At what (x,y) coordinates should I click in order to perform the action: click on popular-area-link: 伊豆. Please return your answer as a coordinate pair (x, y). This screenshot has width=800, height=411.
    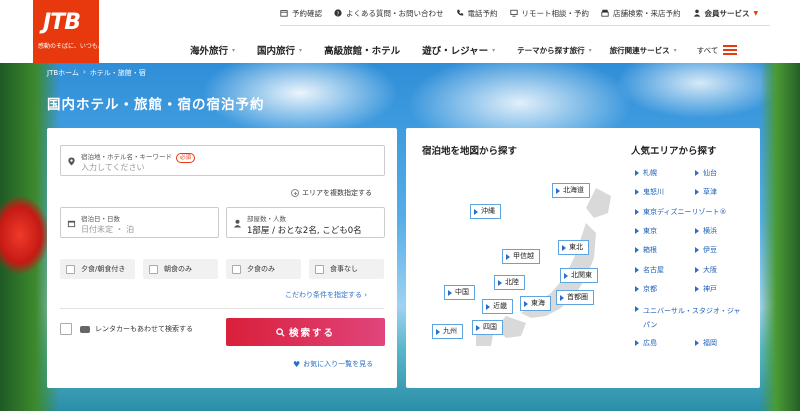
    Looking at the image, I should click on (706, 250).